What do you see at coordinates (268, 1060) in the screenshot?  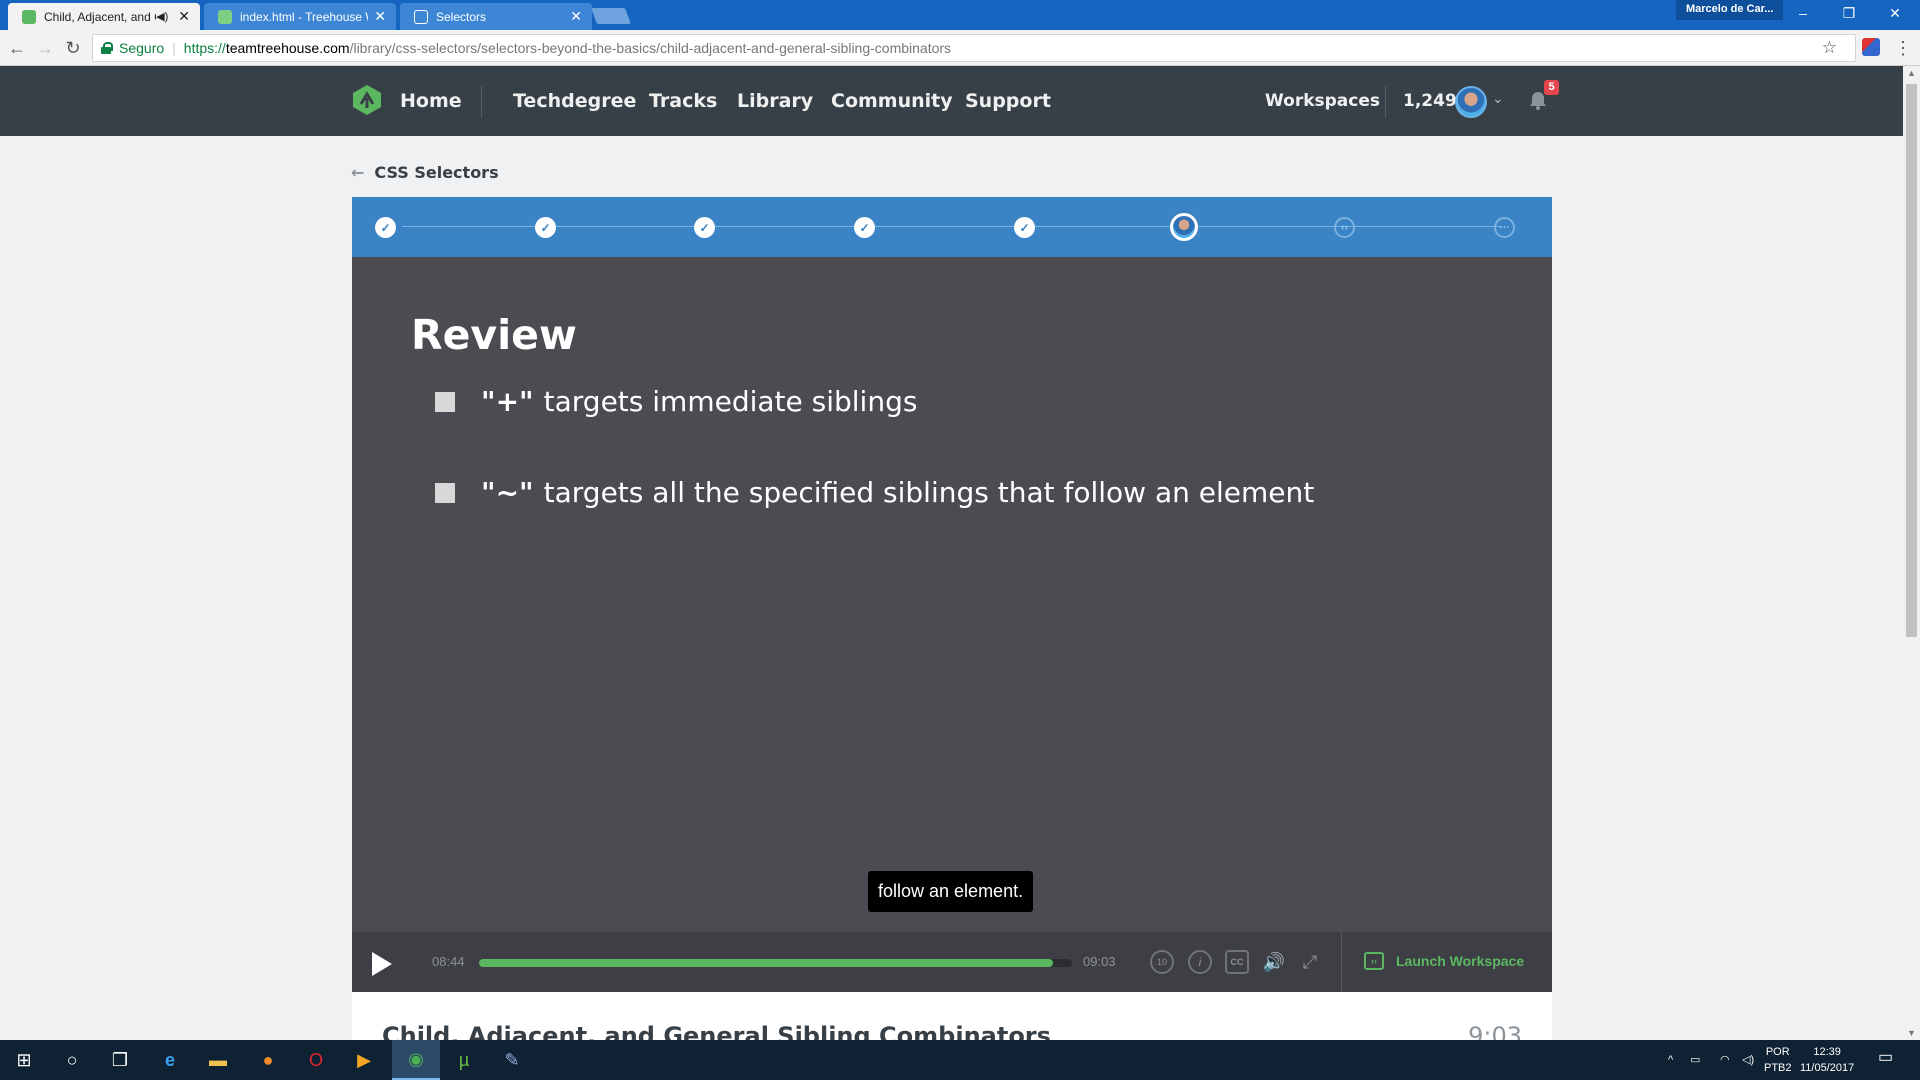 I see `firefox-icon: ●` at bounding box center [268, 1060].